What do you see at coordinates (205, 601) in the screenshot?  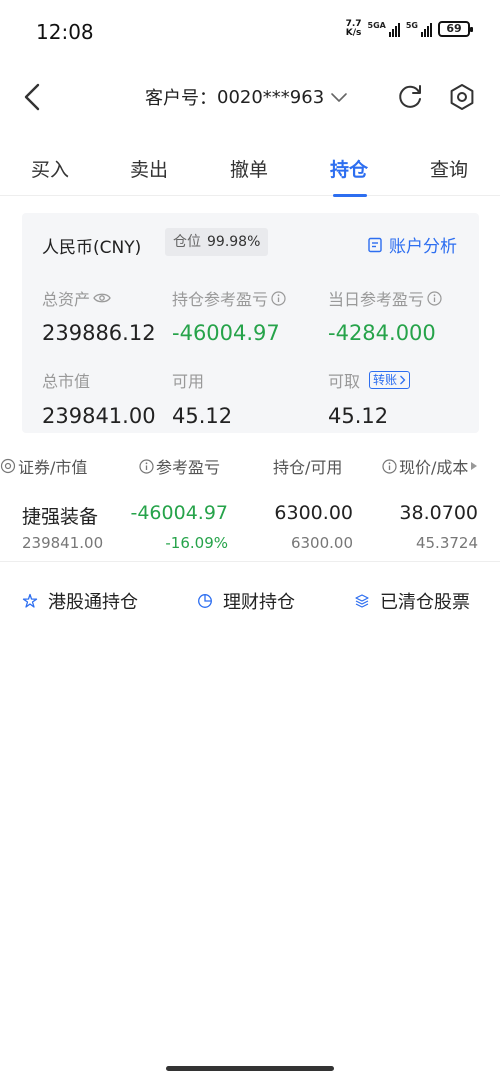 I see `pie-chart-icon` at bounding box center [205, 601].